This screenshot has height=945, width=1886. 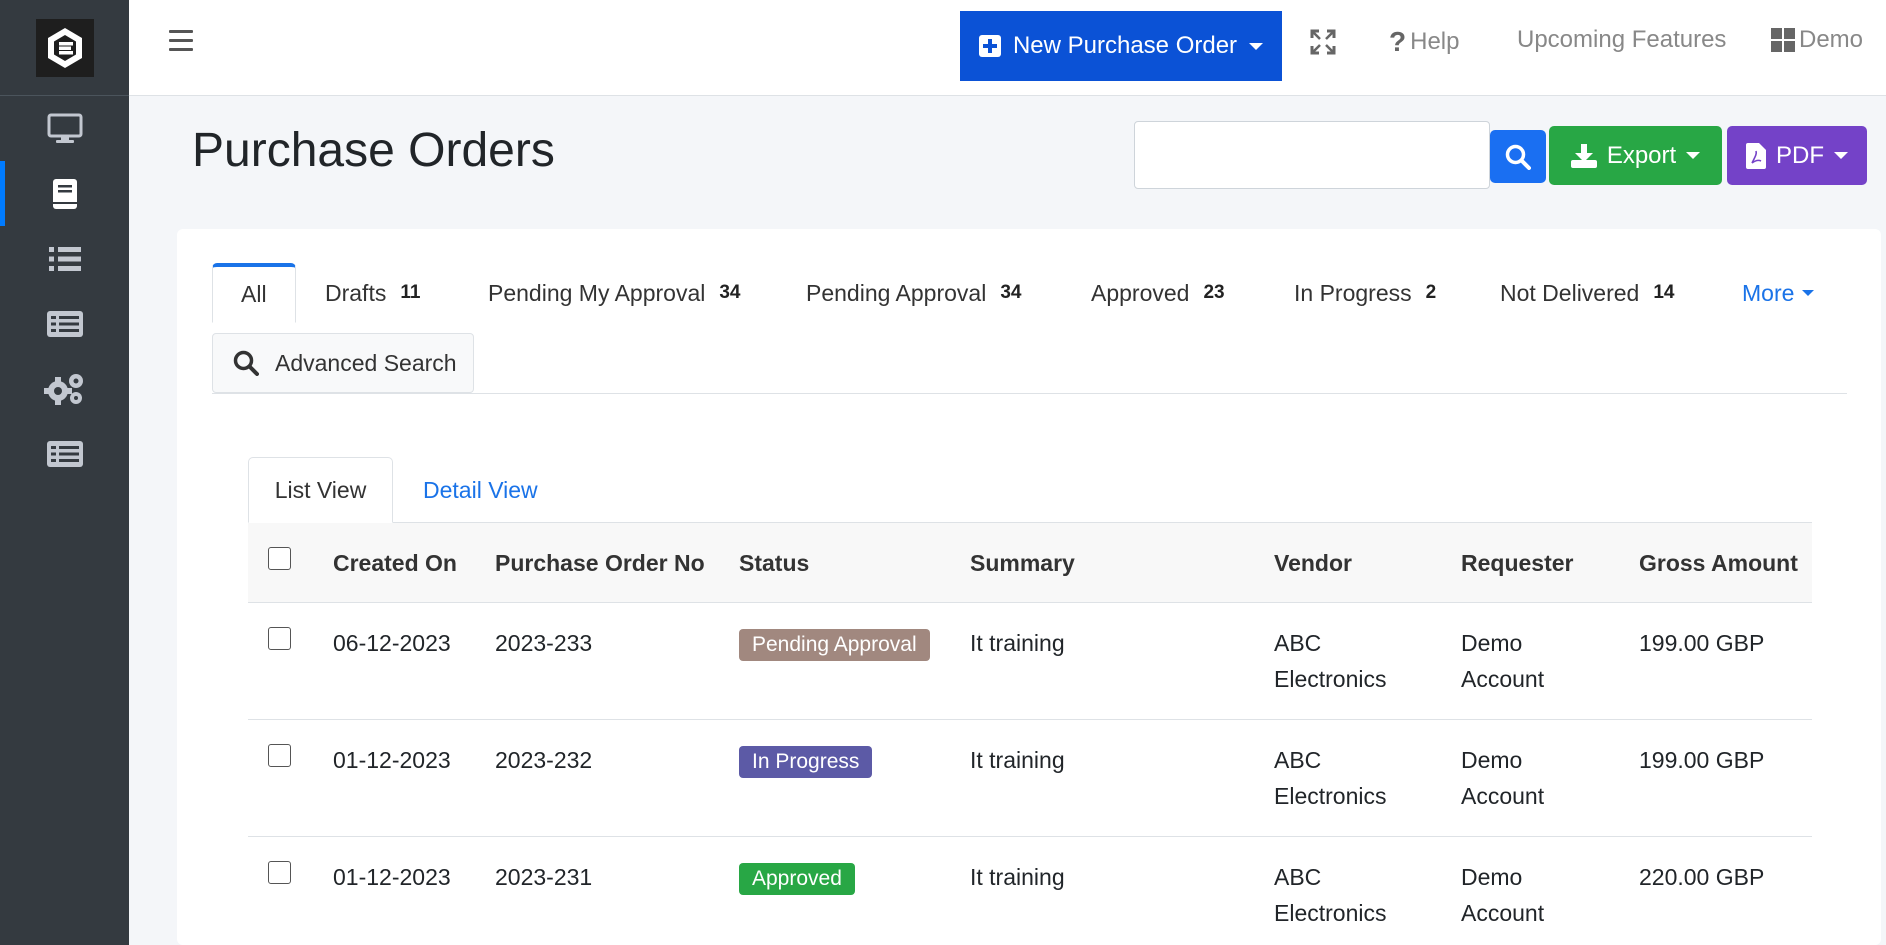 I want to click on new-purchase-order-button: New Purchase Order, so click(x=1121, y=46).